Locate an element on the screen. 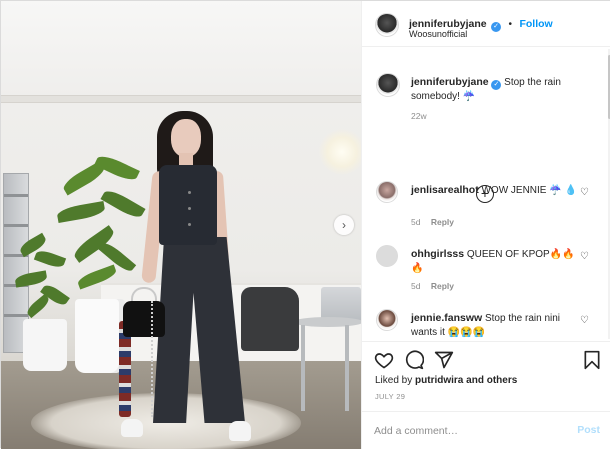 This screenshot has height=449, width=610. chevron-right-icon: › is located at coordinates (344, 225).